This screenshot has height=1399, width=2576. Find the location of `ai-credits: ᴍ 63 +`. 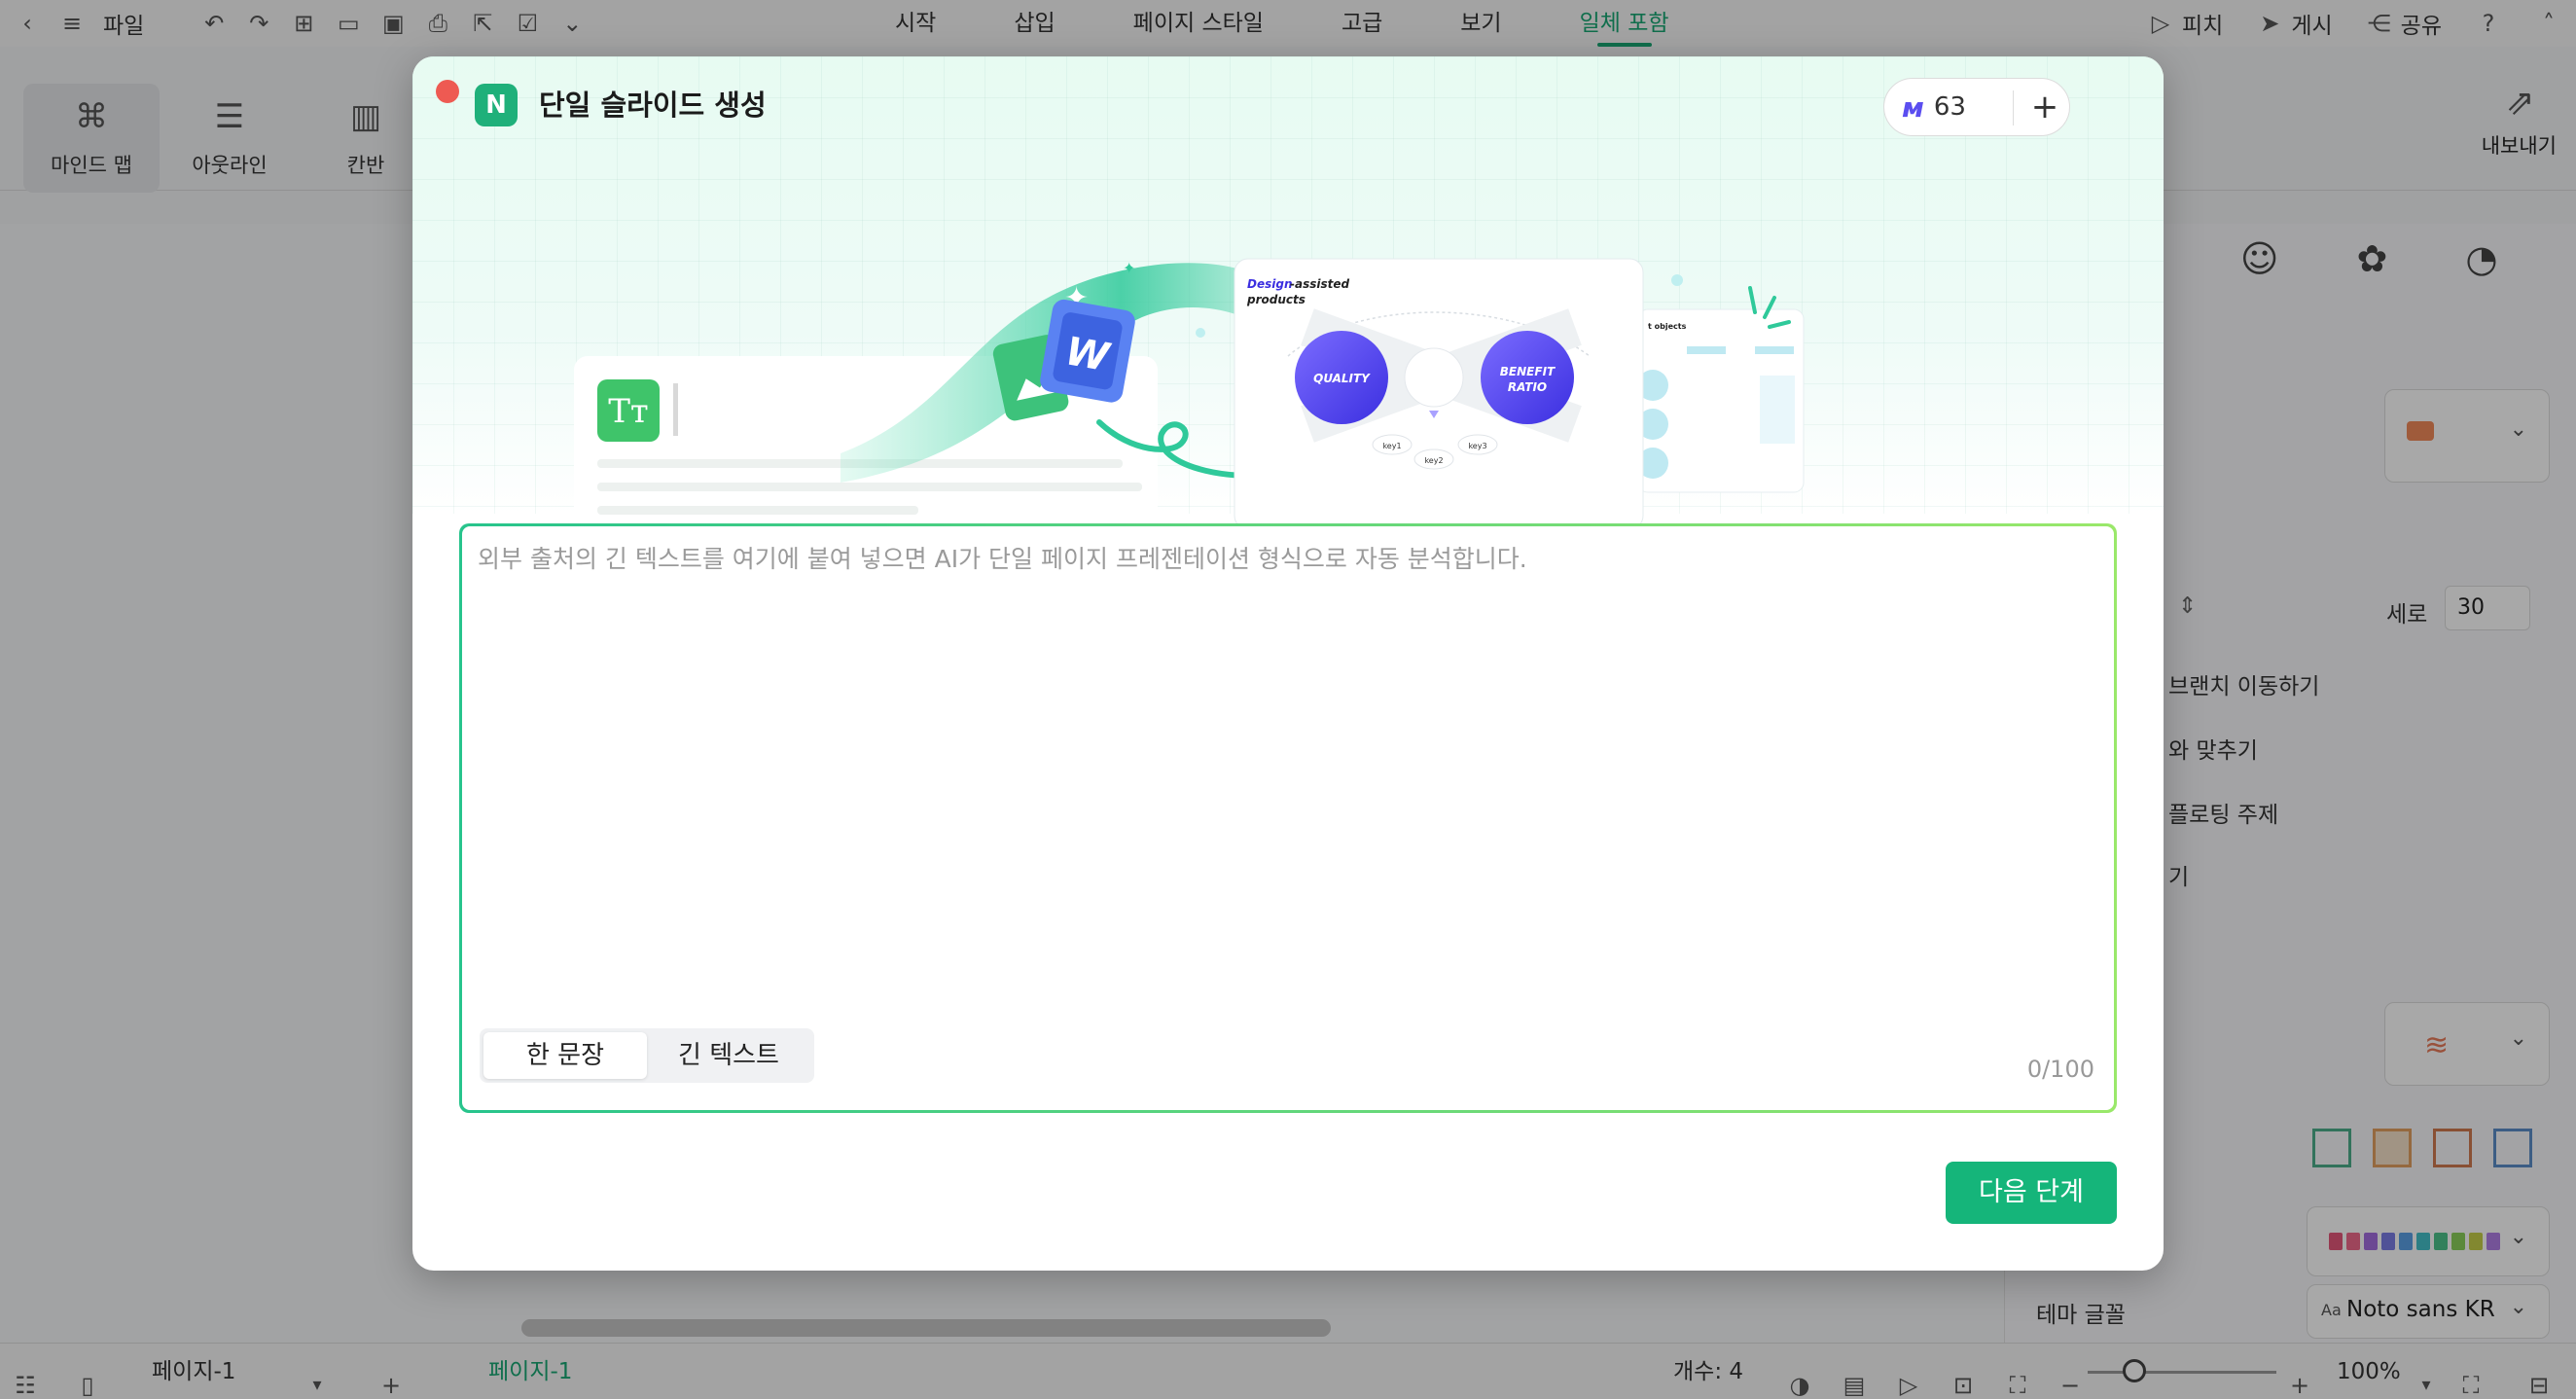

ai-credits: ᴍ 63 + is located at coordinates (1976, 107).